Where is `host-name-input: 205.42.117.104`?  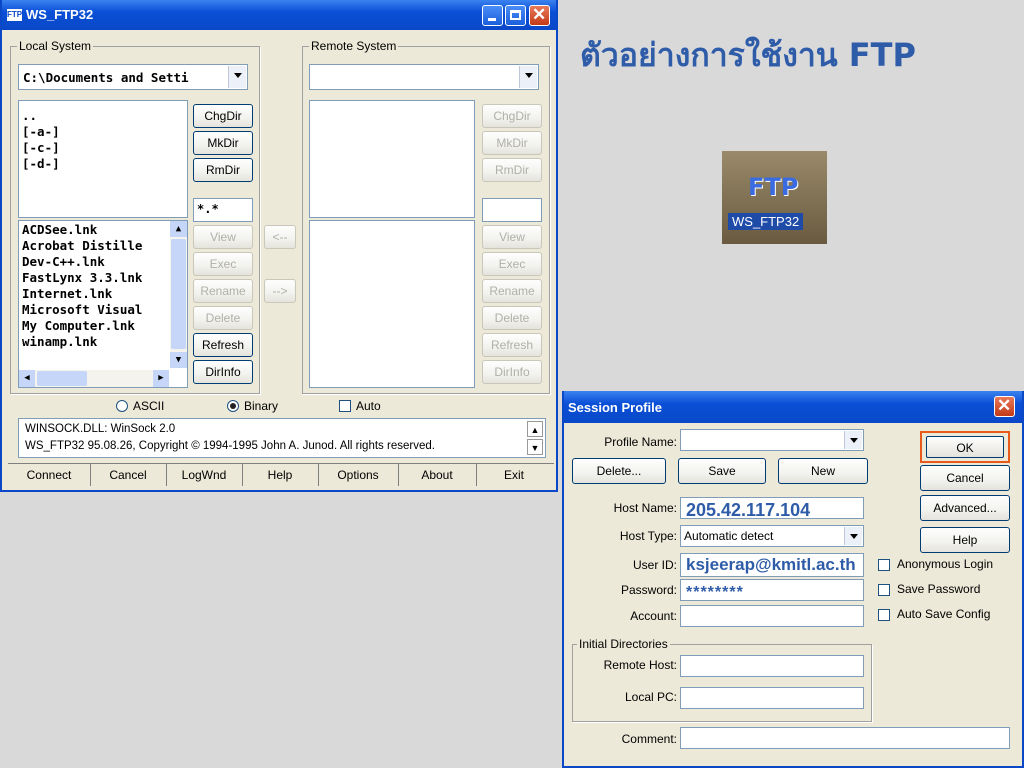 host-name-input: 205.42.117.104 is located at coordinates (772, 508).